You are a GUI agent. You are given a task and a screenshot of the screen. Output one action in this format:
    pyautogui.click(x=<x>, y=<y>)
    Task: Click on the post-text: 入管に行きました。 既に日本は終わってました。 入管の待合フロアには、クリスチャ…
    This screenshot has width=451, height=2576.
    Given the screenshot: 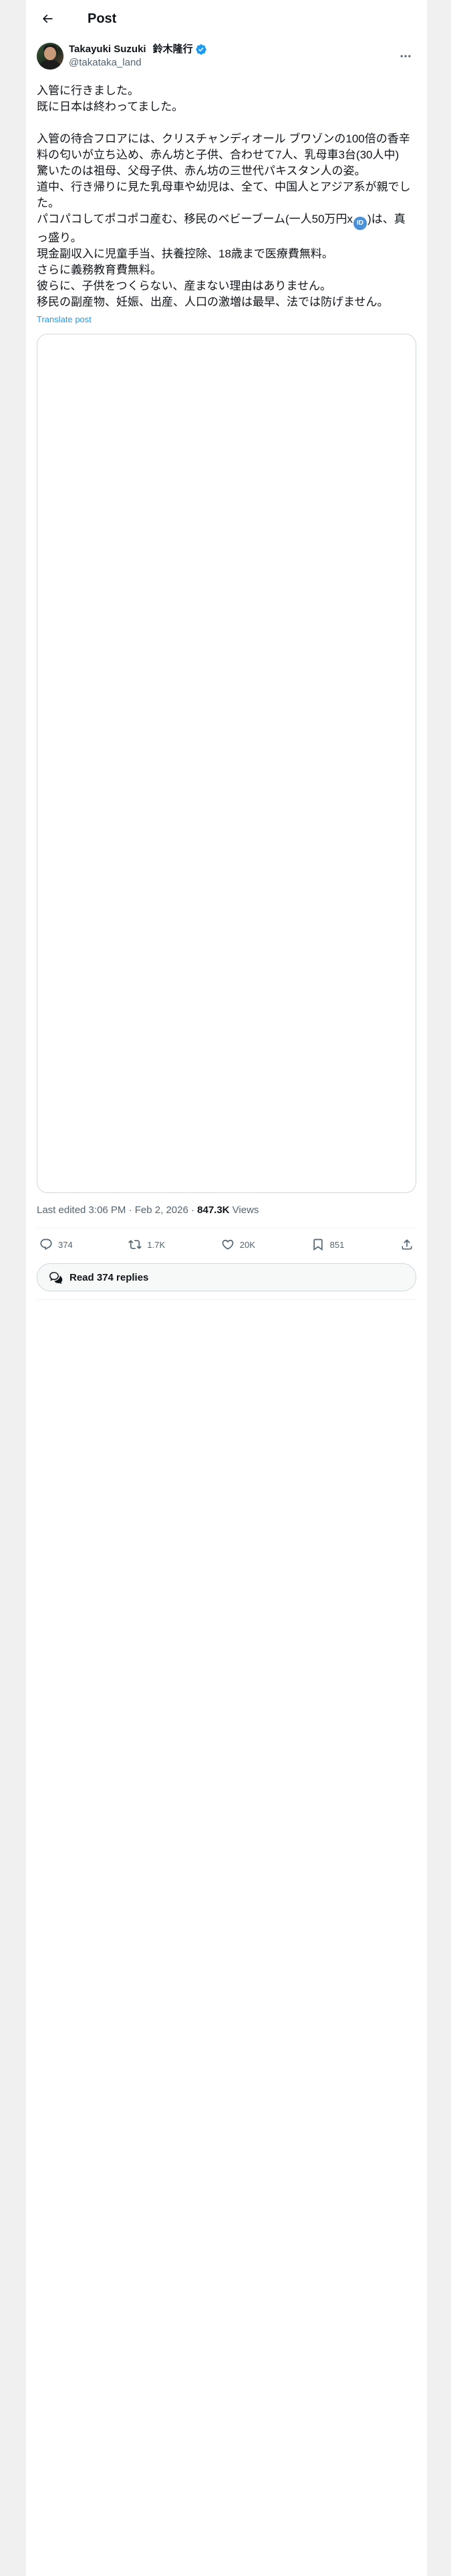 What is the action you would take?
    pyautogui.click(x=226, y=197)
    